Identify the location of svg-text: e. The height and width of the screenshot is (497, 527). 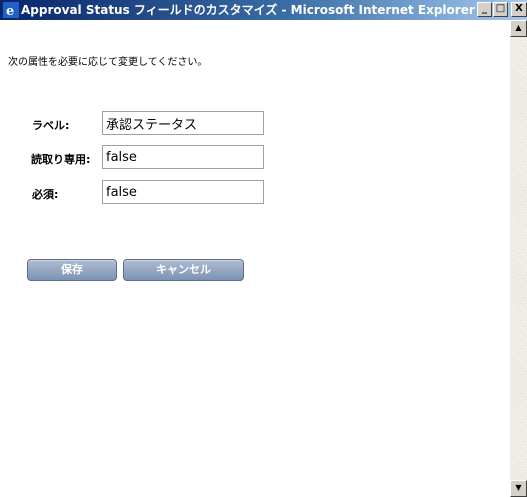
(10, 11).